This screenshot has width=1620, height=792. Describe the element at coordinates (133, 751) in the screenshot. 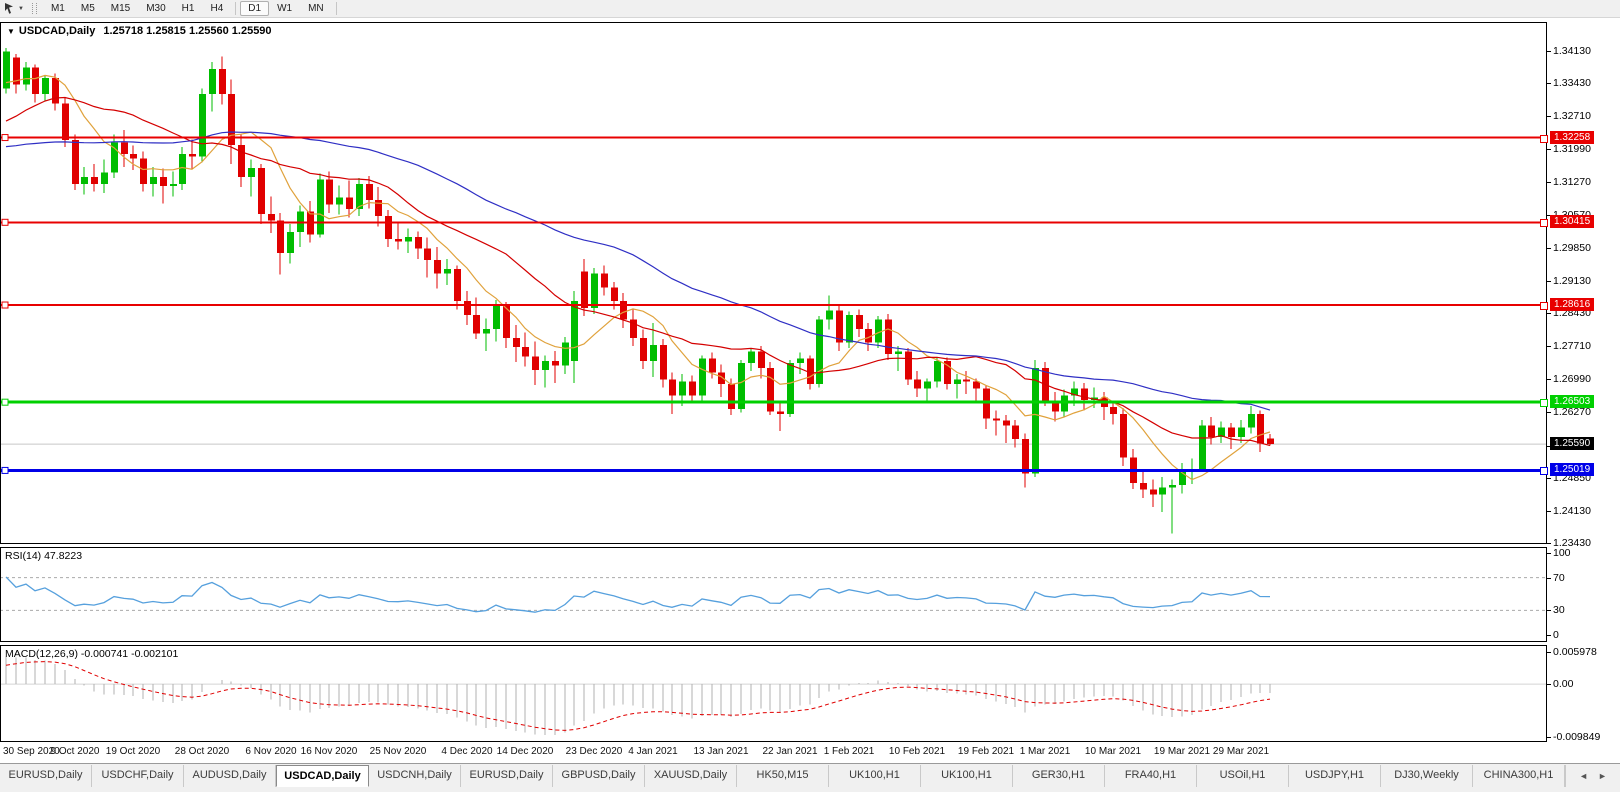

I see `date-tick-label: 19 Oct 2020` at that location.